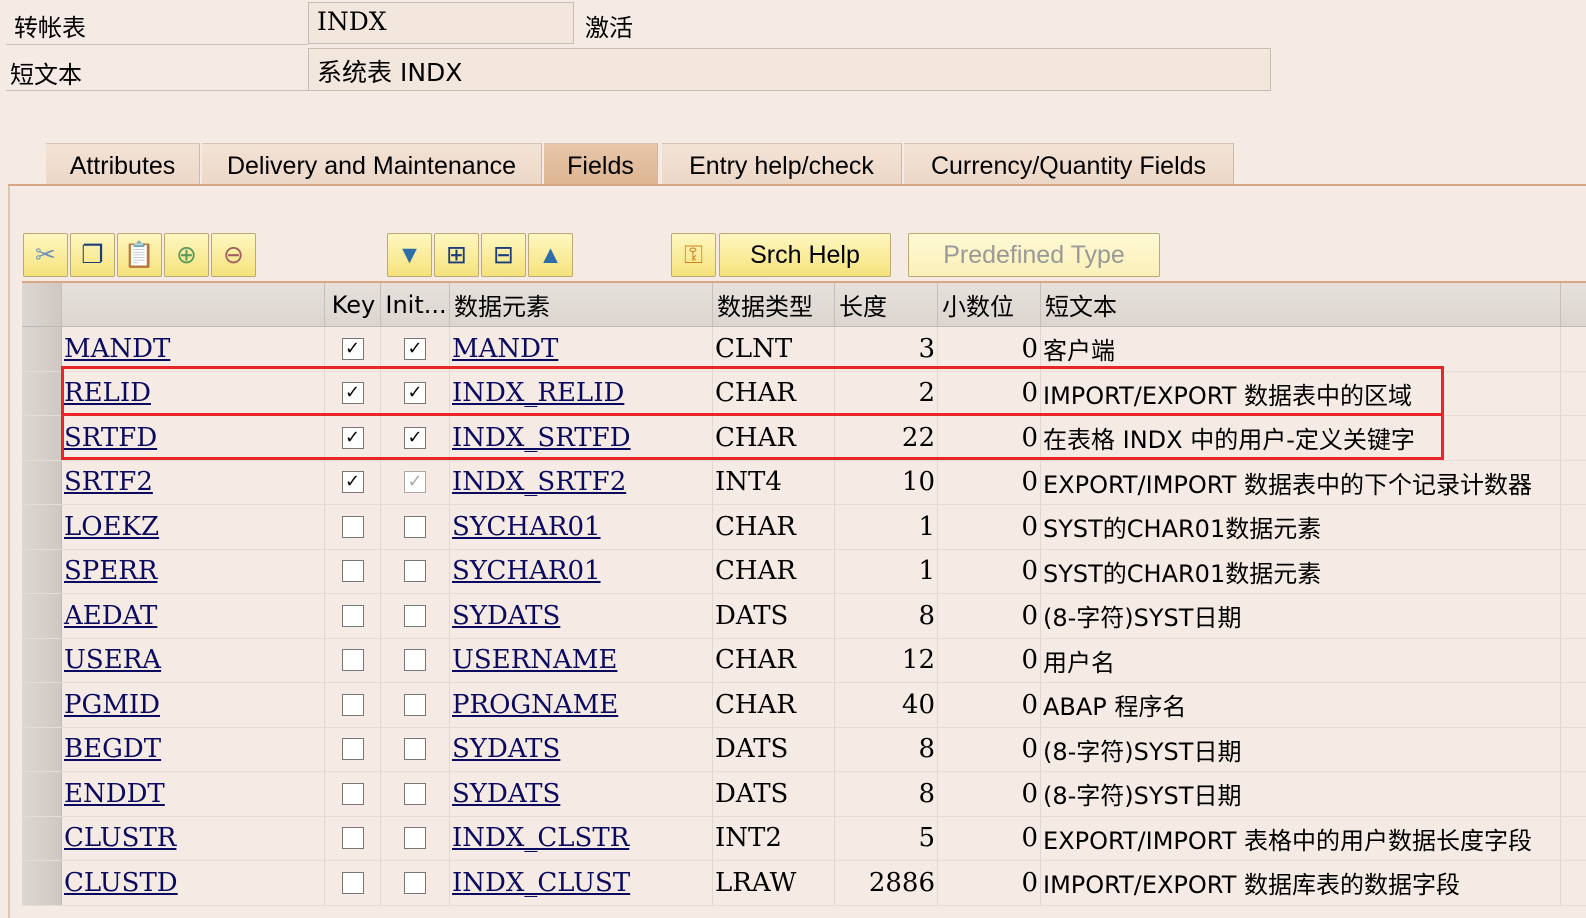 This screenshot has height=918, width=1586. I want to click on field-name: MANDT, so click(117, 349).